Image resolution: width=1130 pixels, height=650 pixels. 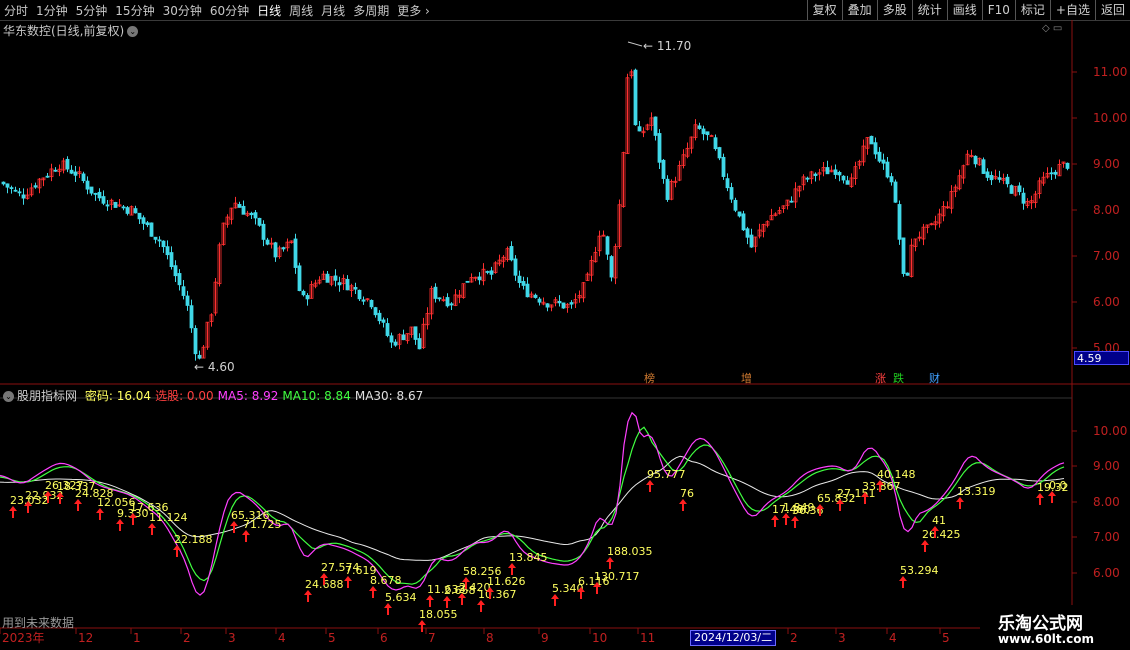 I want to click on signal-value-label: 18.055, so click(x=438, y=614).